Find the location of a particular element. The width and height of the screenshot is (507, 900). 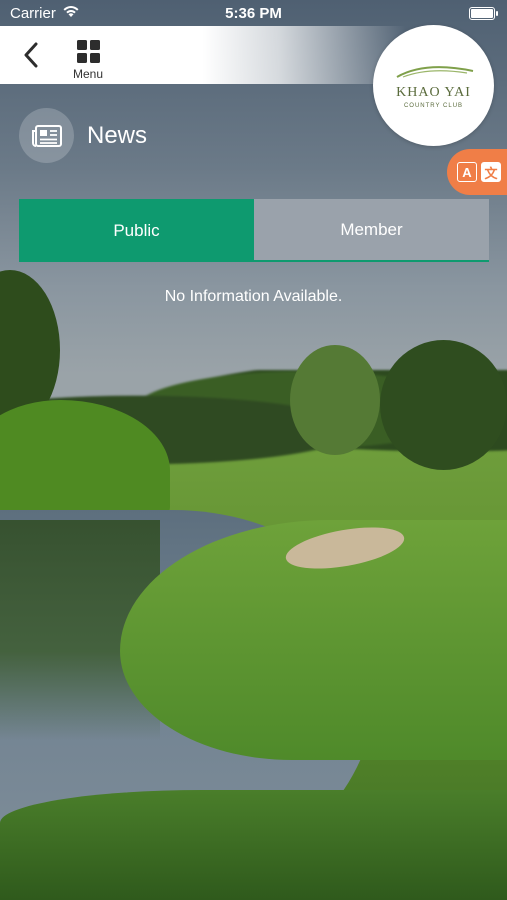

tab-bar: Public Member is located at coordinates (254, 230).